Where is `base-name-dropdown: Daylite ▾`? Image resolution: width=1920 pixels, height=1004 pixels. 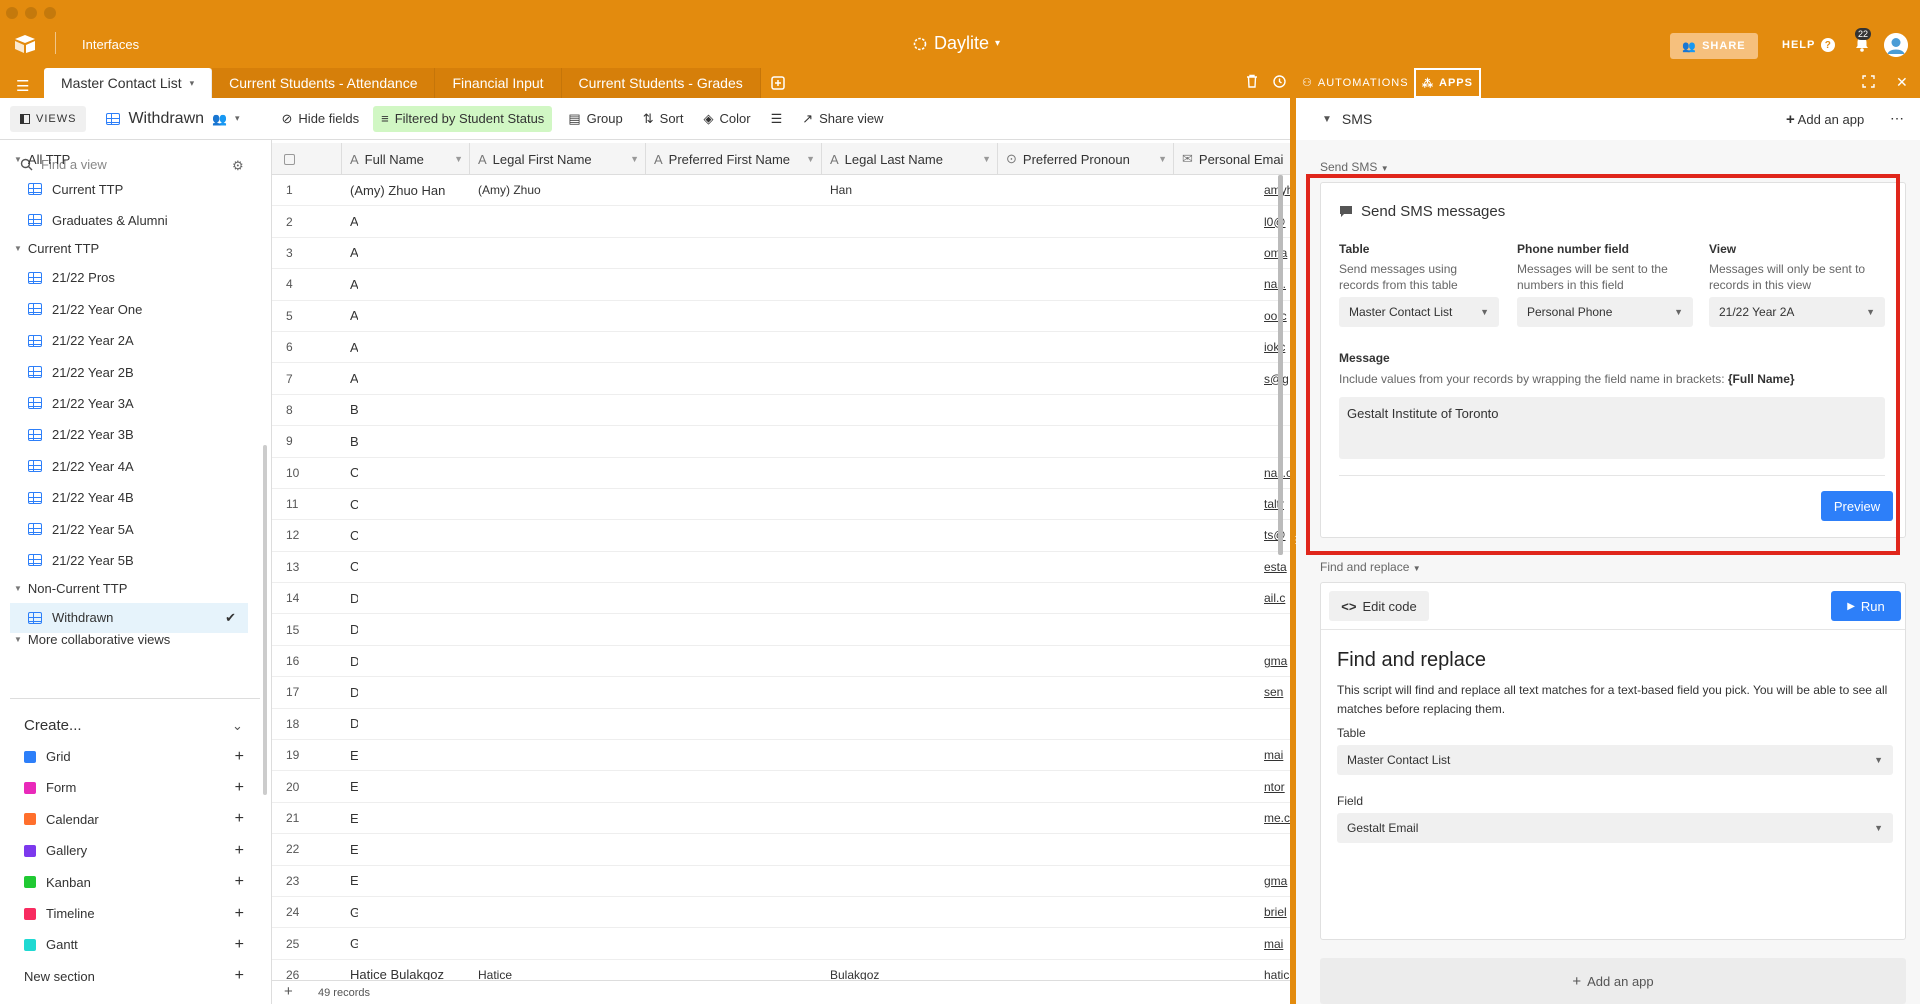
base-name-dropdown: Daylite ▾ is located at coordinates (956, 43).